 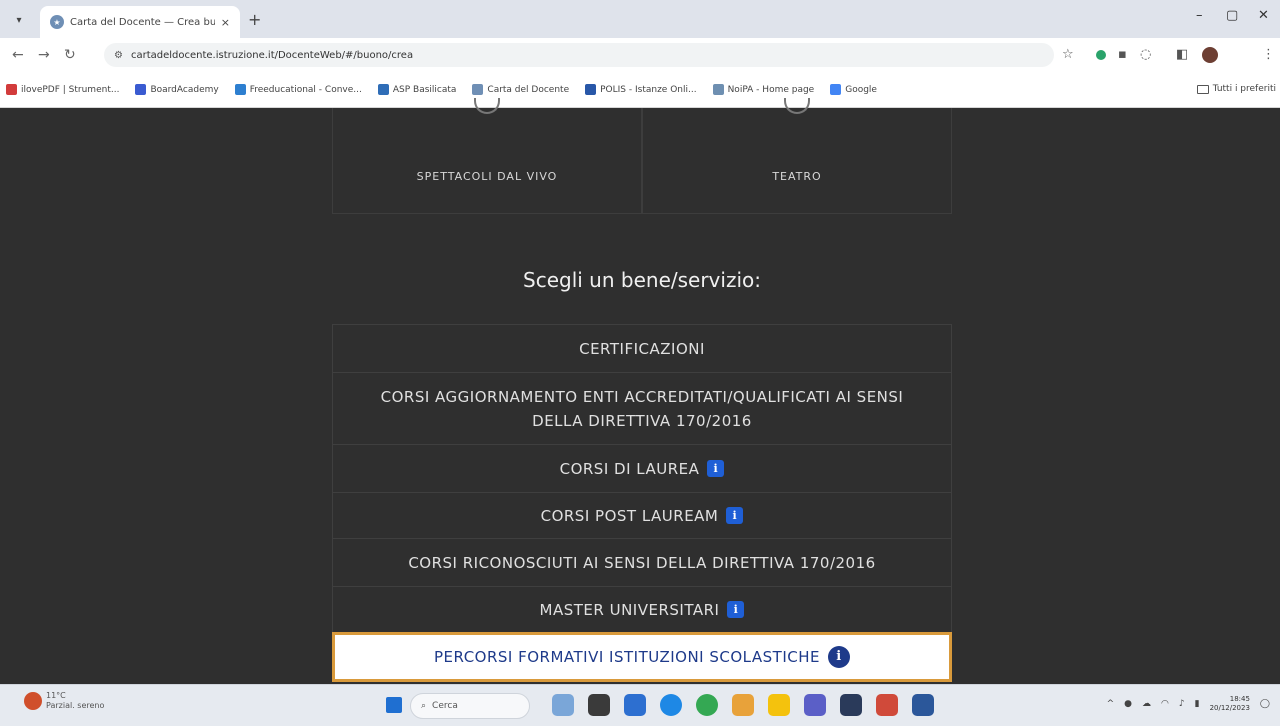 What do you see at coordinates (254, 19) in the screenshot?
I see `new-tab-button: +` at bounding box center [254, 19].